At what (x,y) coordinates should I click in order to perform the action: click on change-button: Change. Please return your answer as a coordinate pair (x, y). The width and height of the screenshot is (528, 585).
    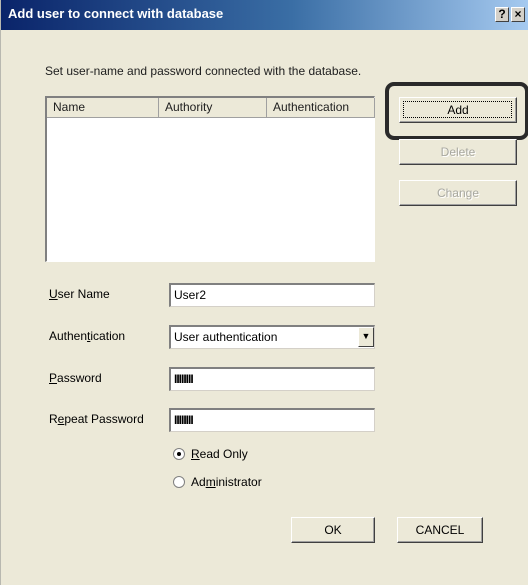
    Looking at the image, I should click on (458, 193).